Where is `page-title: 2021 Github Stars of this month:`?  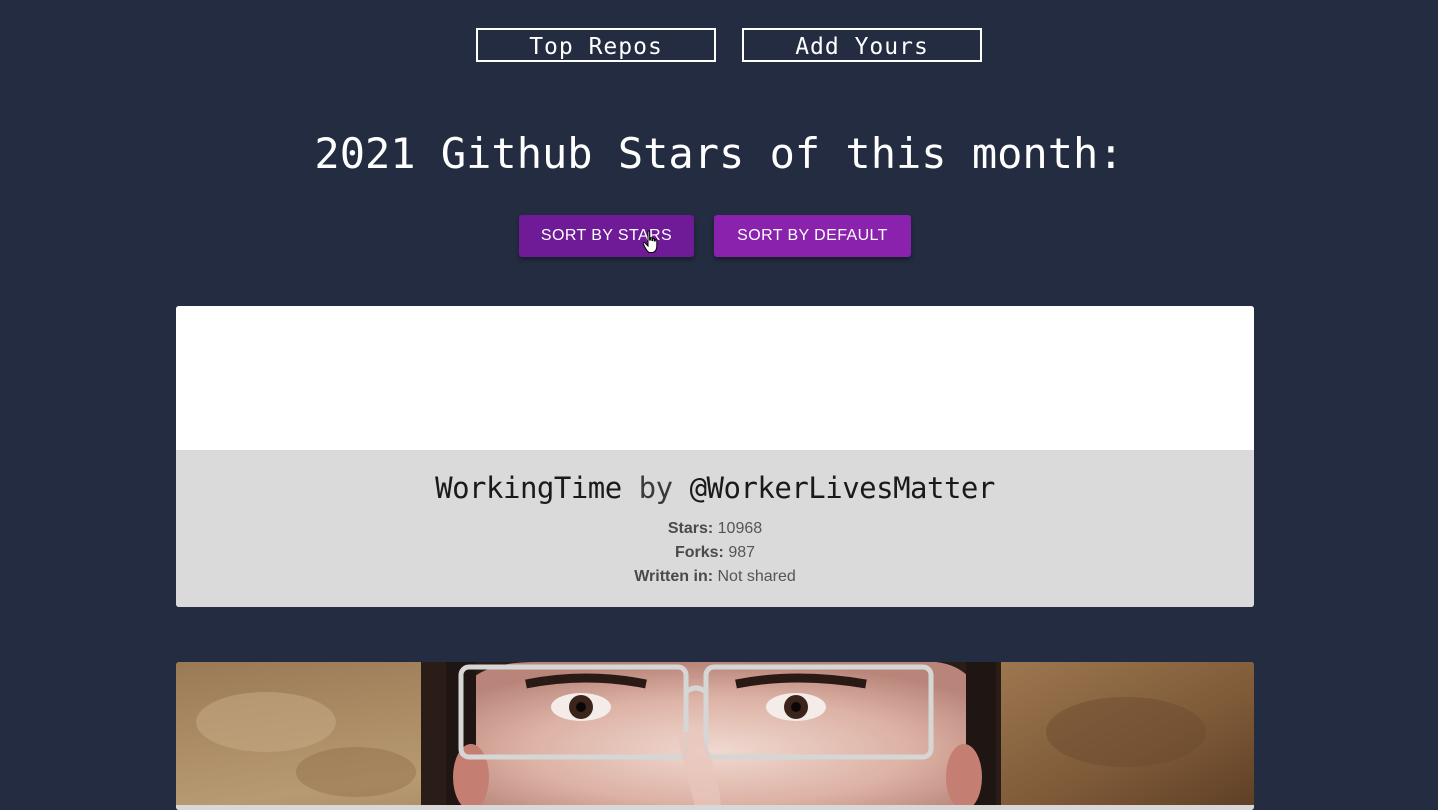
page-title: 2021 Github Stars of this month: is located at coordinates (719, 153).